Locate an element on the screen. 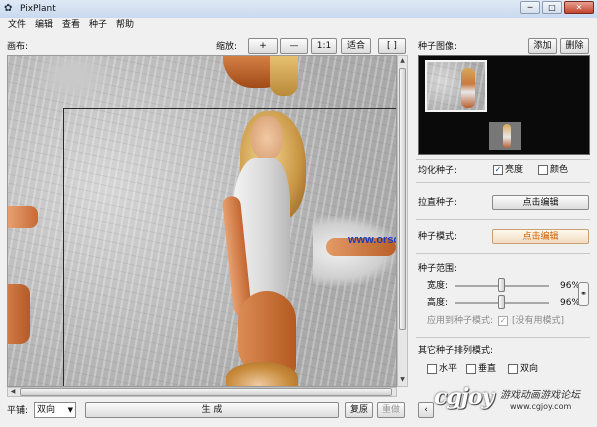 The width and height of the screenshot is (597, 427). generate-button: 生 成 is located at coordinates (212, 410).